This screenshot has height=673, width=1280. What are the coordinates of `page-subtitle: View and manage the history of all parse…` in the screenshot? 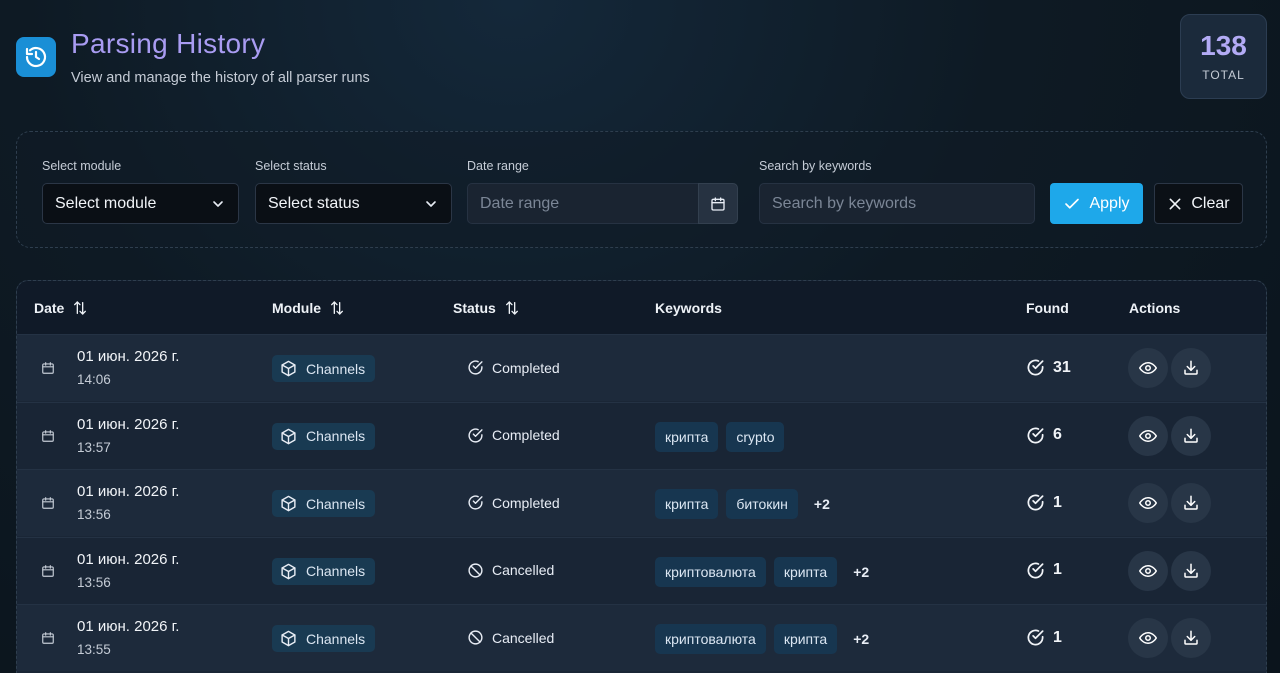 It's located at (220, 78).